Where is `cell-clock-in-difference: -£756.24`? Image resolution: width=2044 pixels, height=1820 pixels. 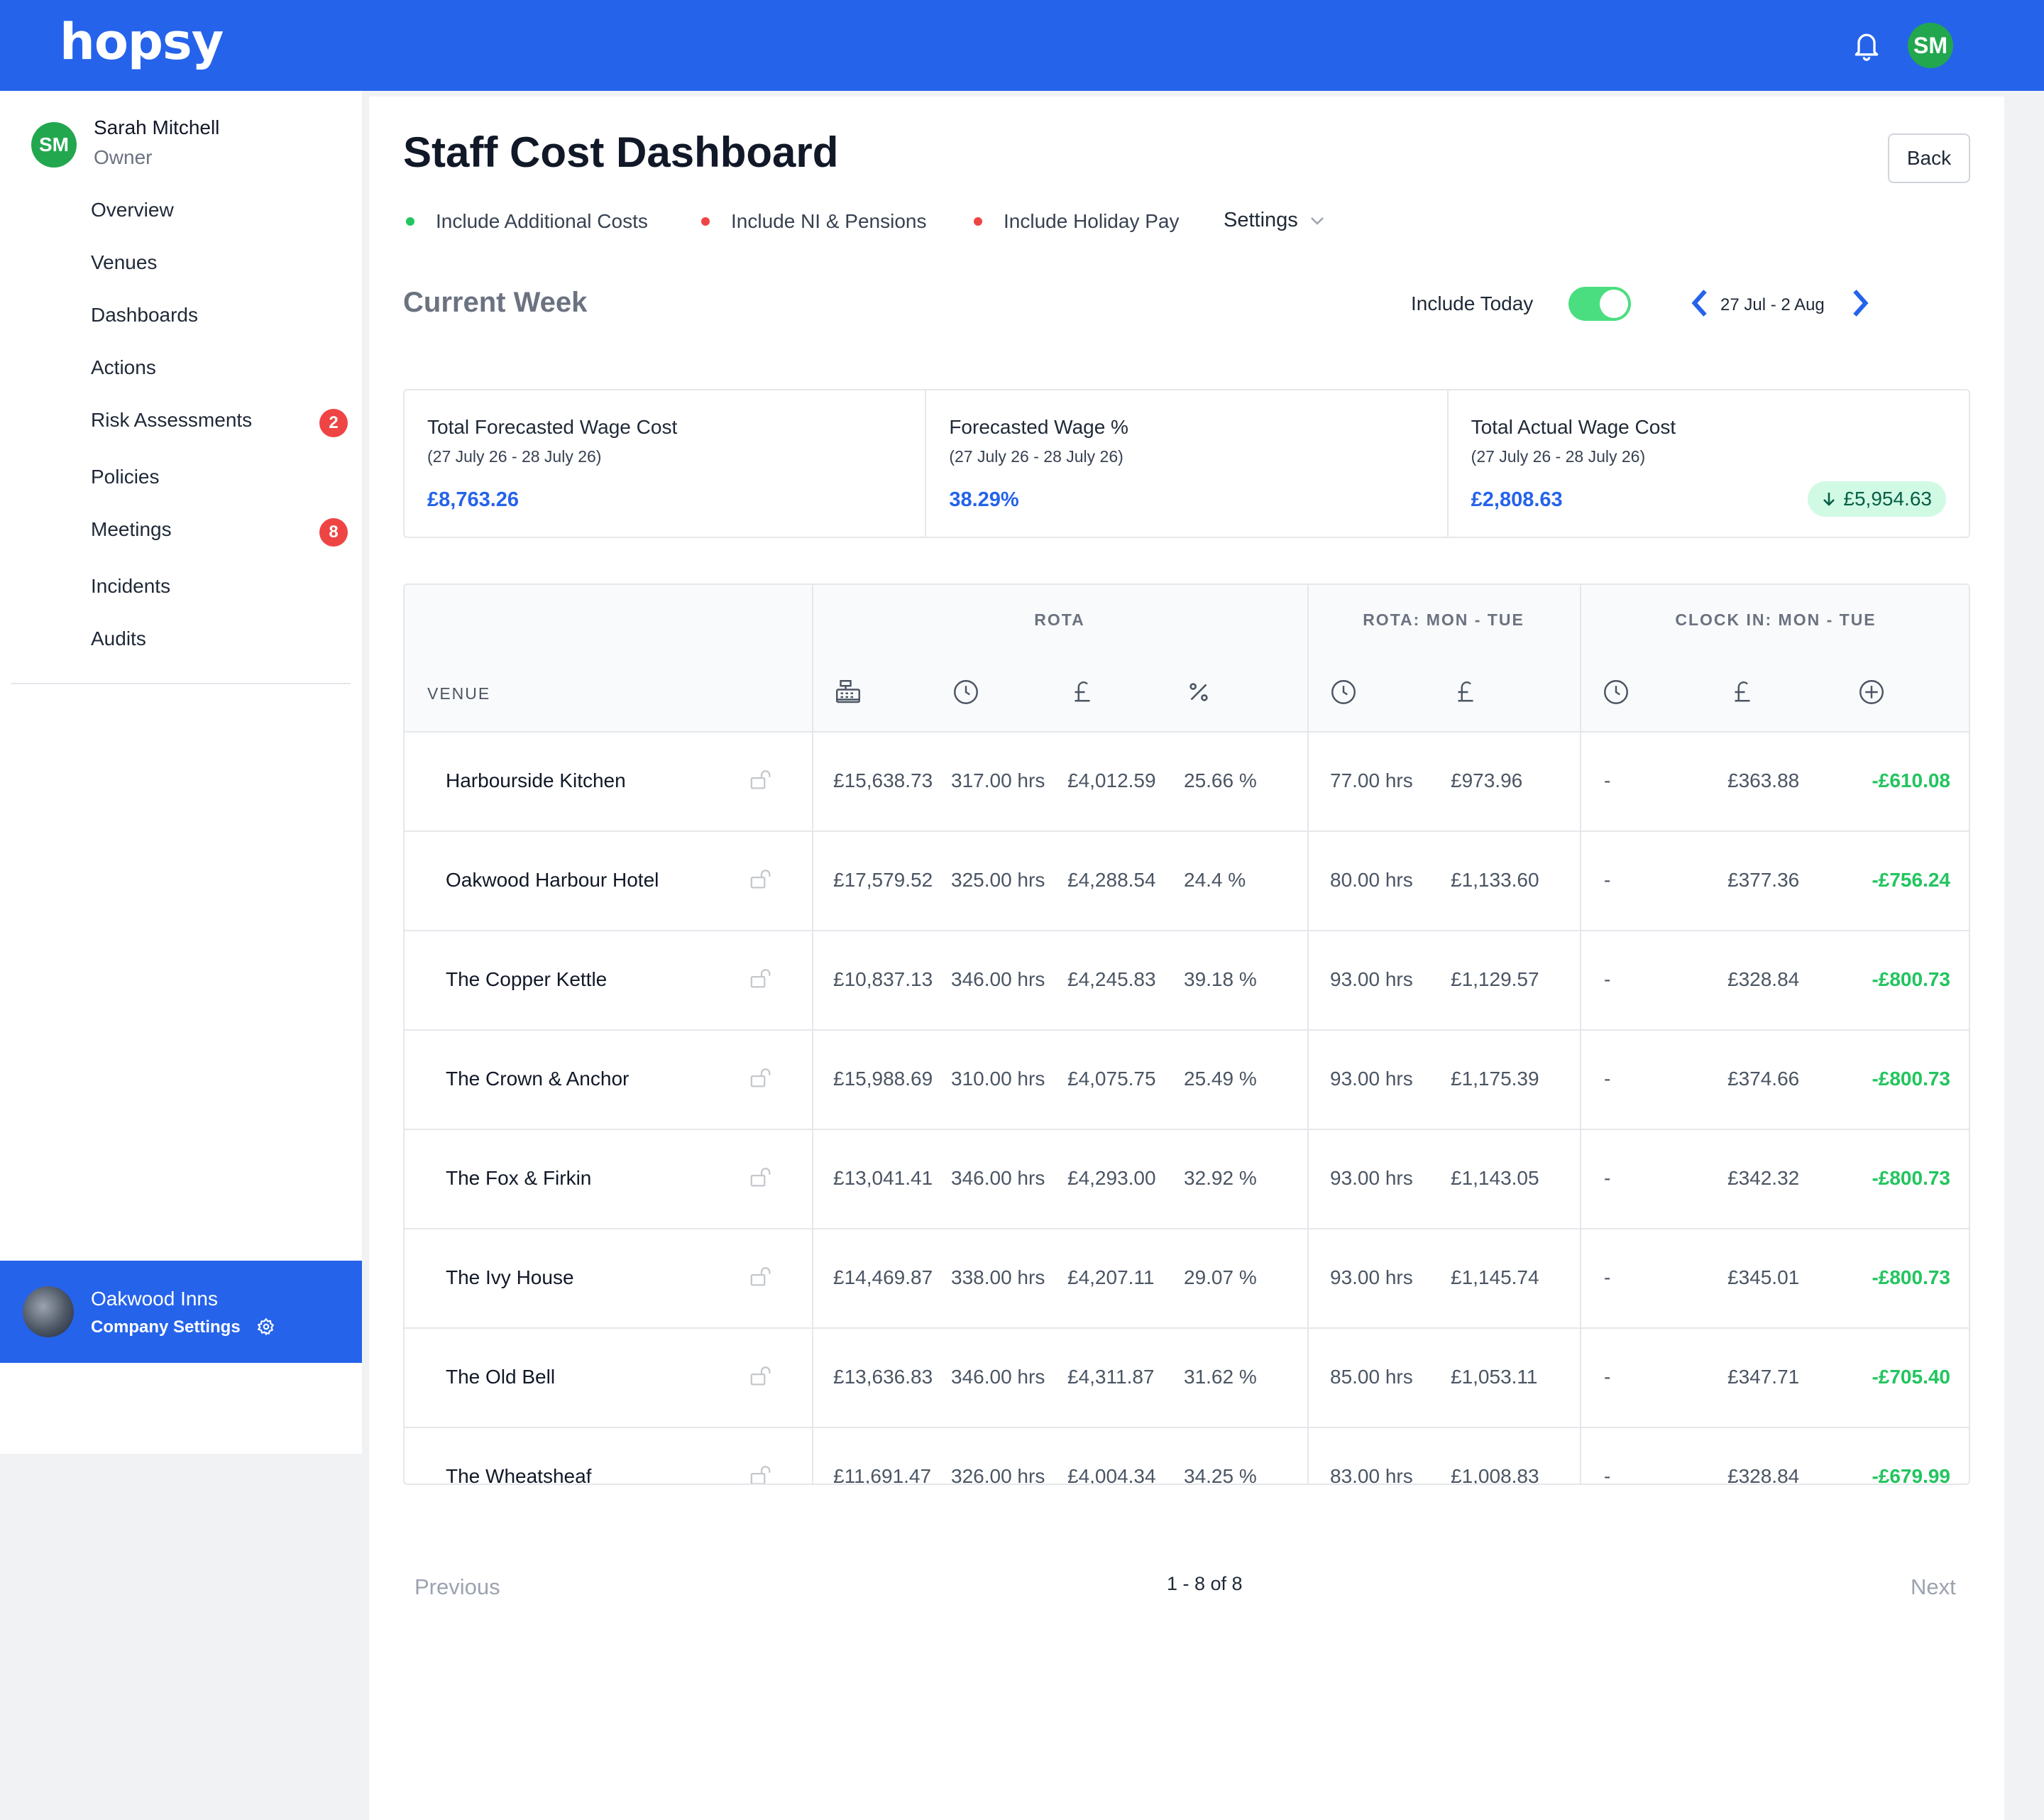 cell-clock-in-difference: -£756.24 is located at coordinates (1911, 880).